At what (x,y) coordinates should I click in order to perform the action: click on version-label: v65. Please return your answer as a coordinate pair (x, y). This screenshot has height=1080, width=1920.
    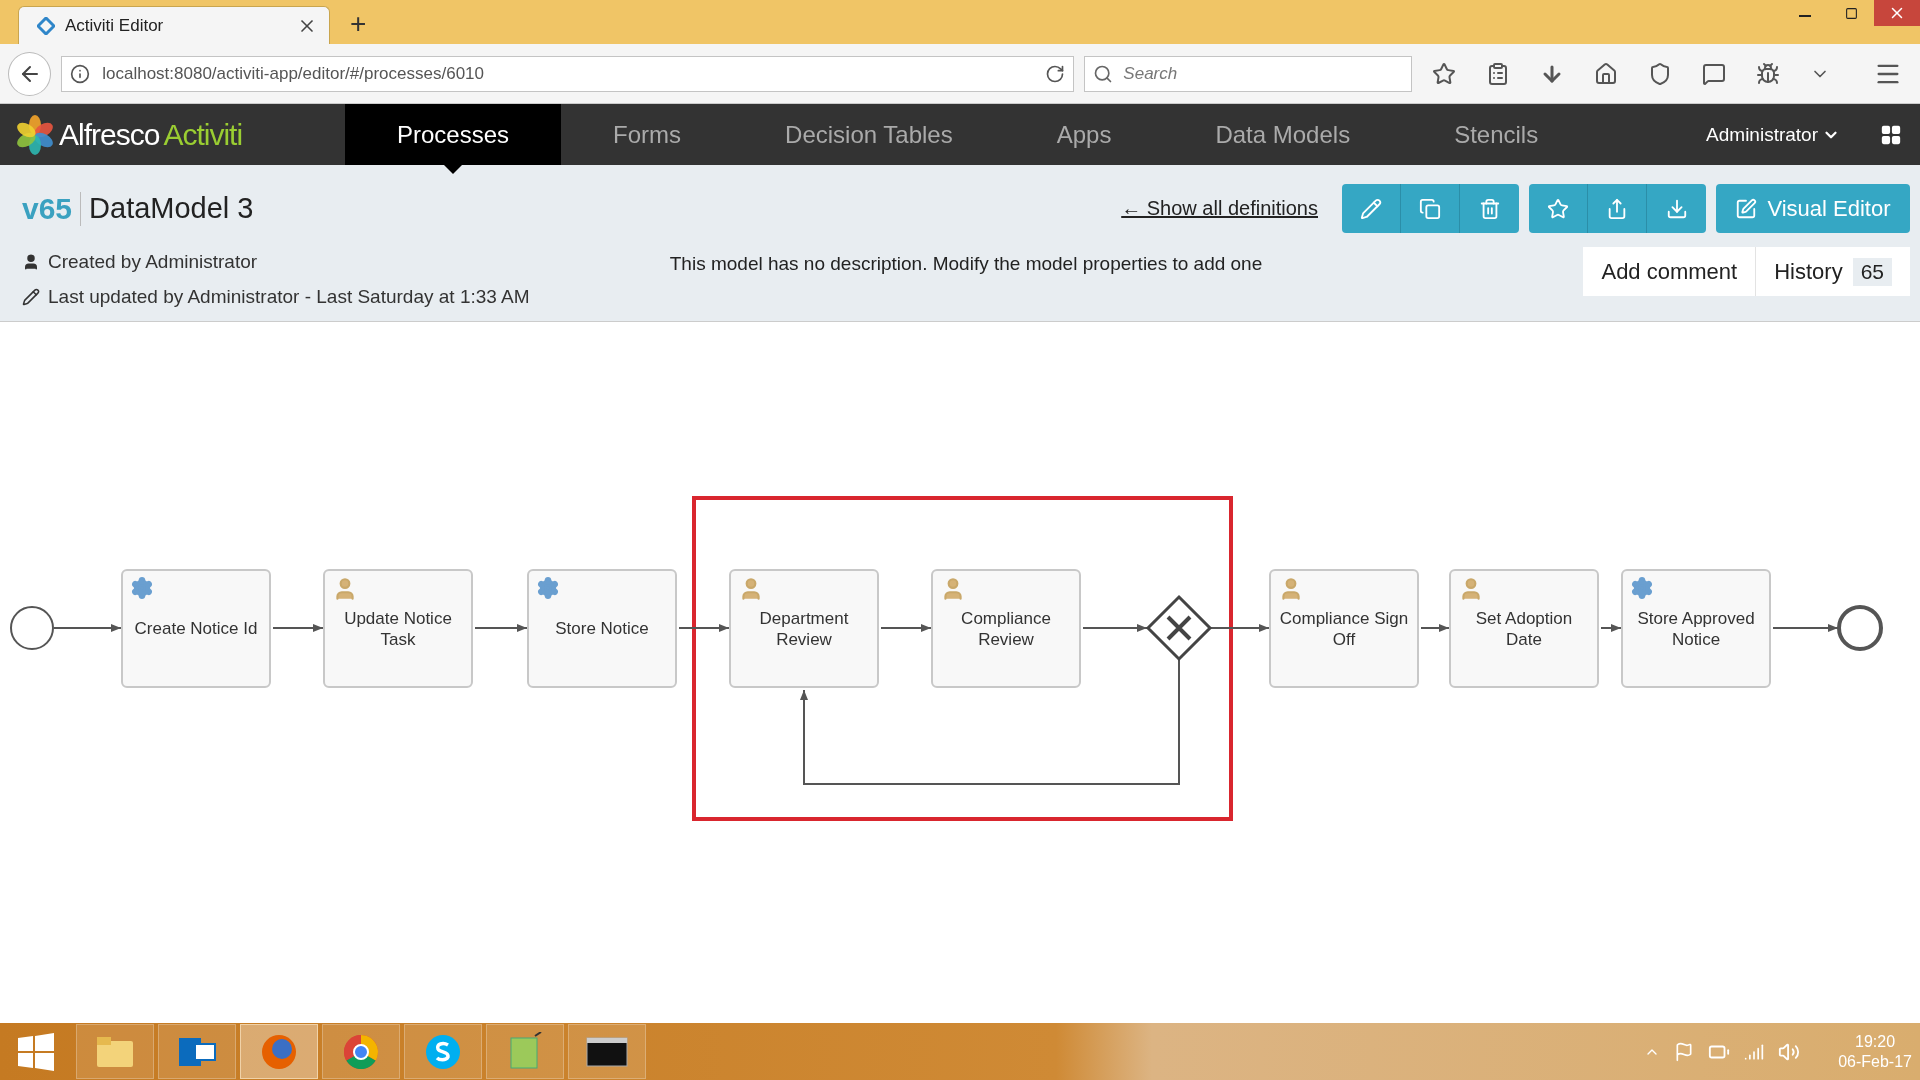
    Looking at the image, I should click on (52, 208).